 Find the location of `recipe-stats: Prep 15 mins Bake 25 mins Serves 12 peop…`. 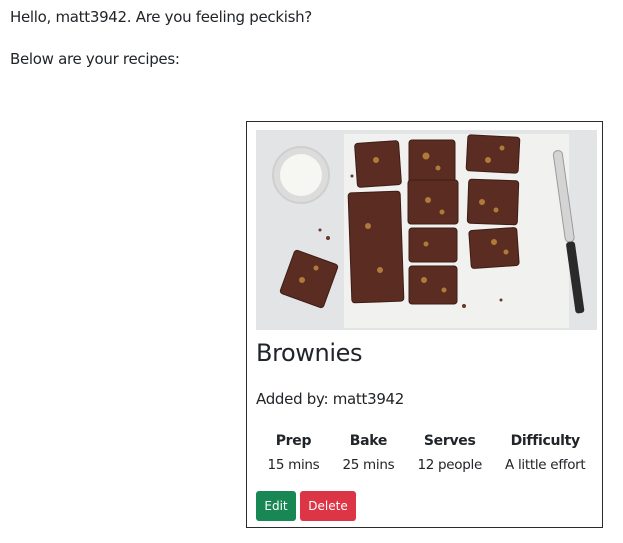

recipe-stats: Prep 15 mins Bake 25 mins Serves 12 peop… is located at coordinates (426, 453).